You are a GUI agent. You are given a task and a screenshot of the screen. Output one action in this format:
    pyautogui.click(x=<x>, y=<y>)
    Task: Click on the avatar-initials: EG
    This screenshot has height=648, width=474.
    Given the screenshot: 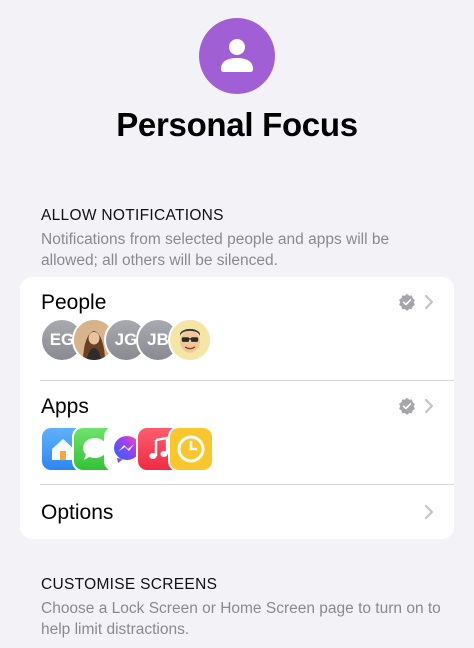 What is the action you would take?
    pyautogui.click(x=62, y=339)
    